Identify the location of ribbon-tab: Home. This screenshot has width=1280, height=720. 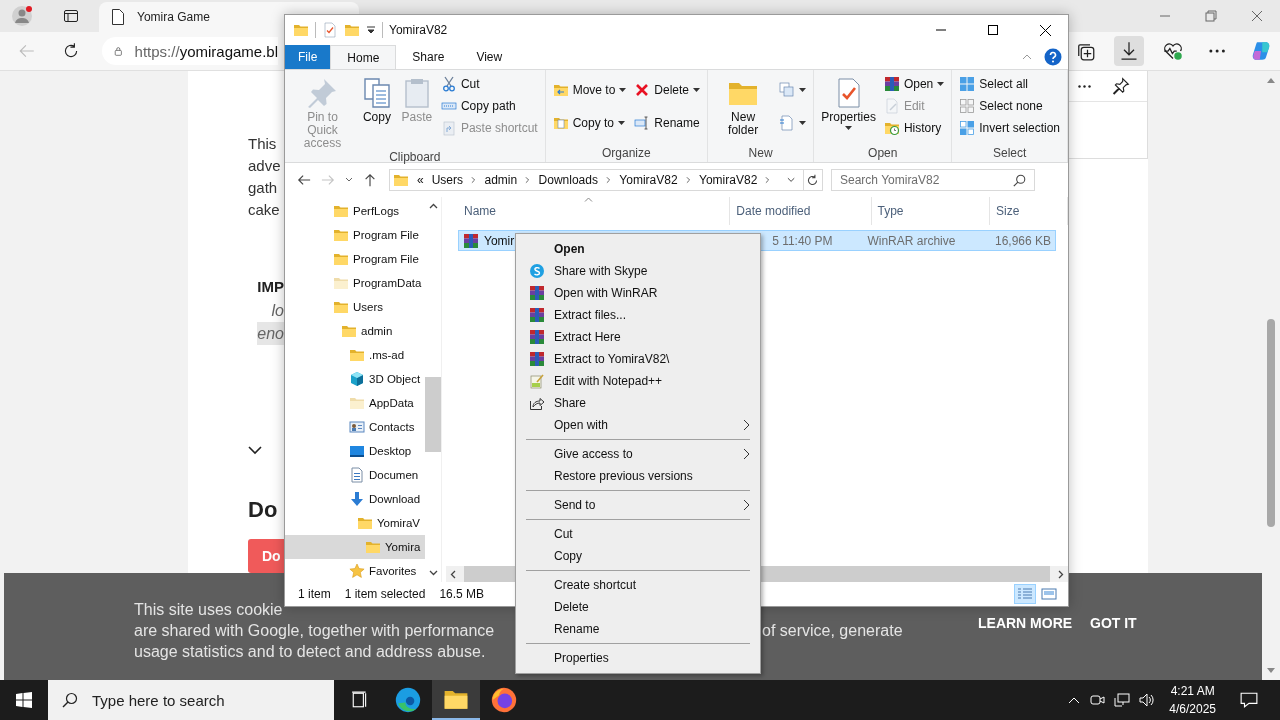
(363, 57).